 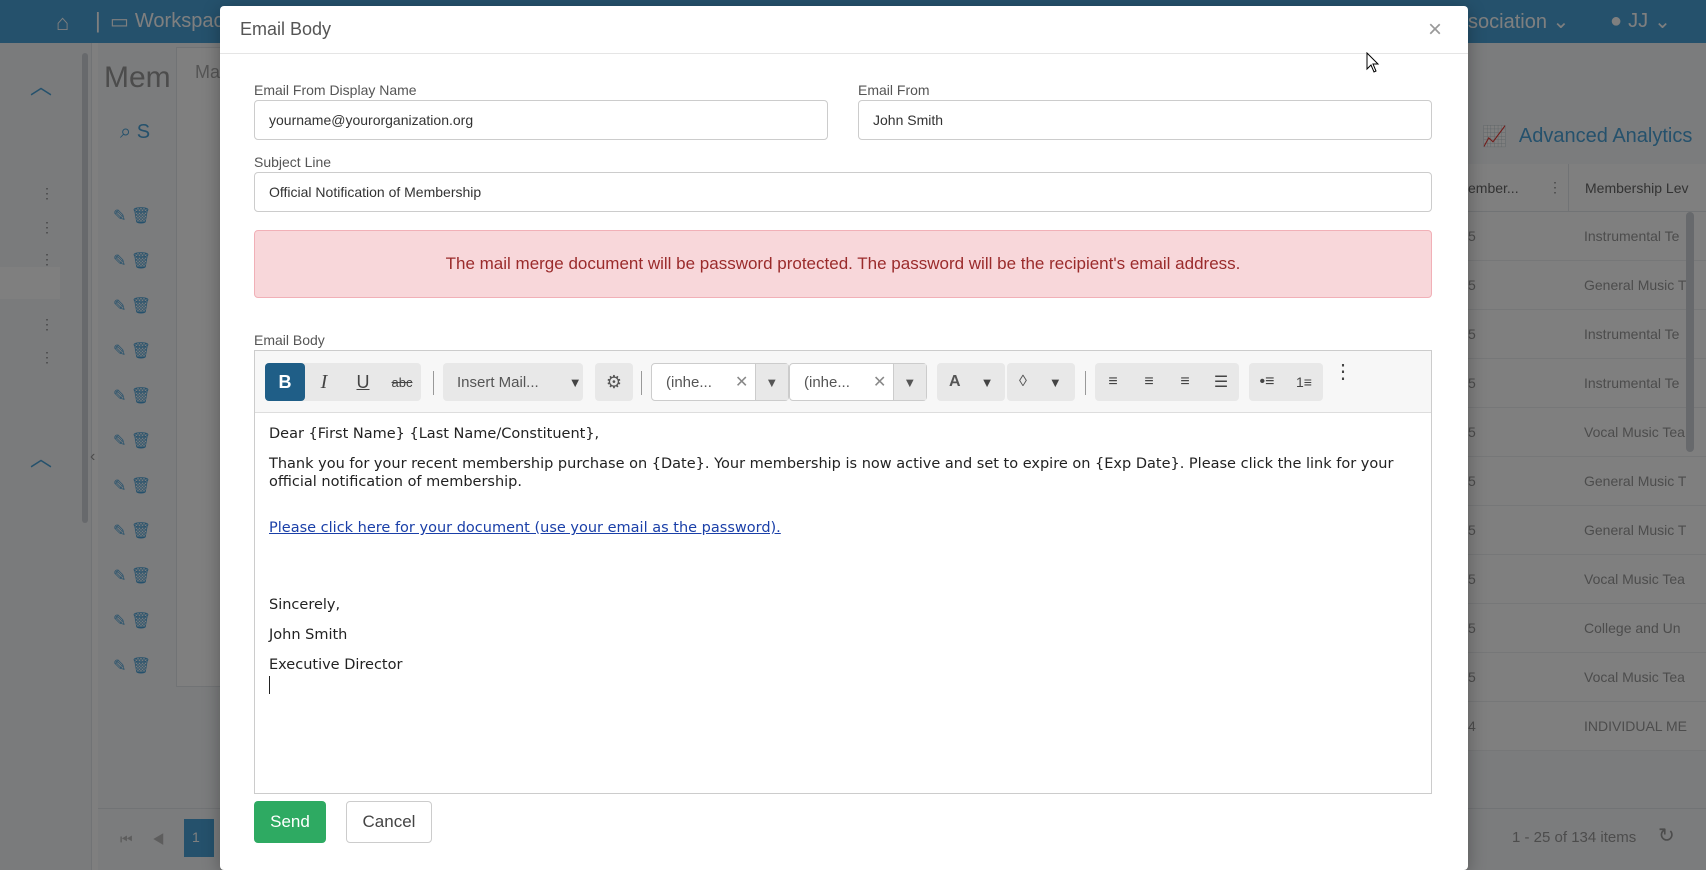 I want to click on numbered-list-icon: 1≡, so click(x=1304, y=382).